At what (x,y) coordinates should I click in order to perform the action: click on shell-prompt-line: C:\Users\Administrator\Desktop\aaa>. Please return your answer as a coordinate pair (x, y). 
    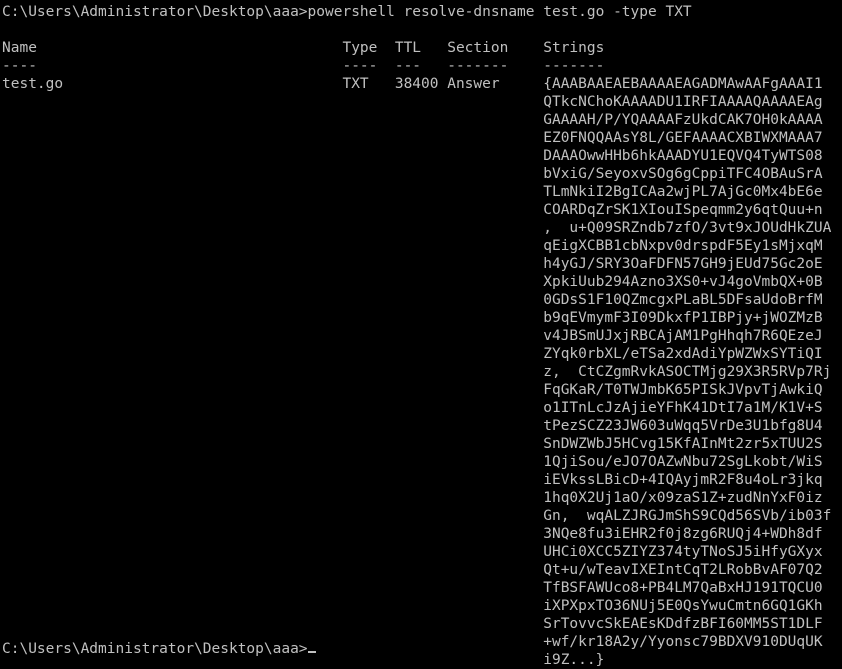
    Looking at the image, I should click on (159, 649).